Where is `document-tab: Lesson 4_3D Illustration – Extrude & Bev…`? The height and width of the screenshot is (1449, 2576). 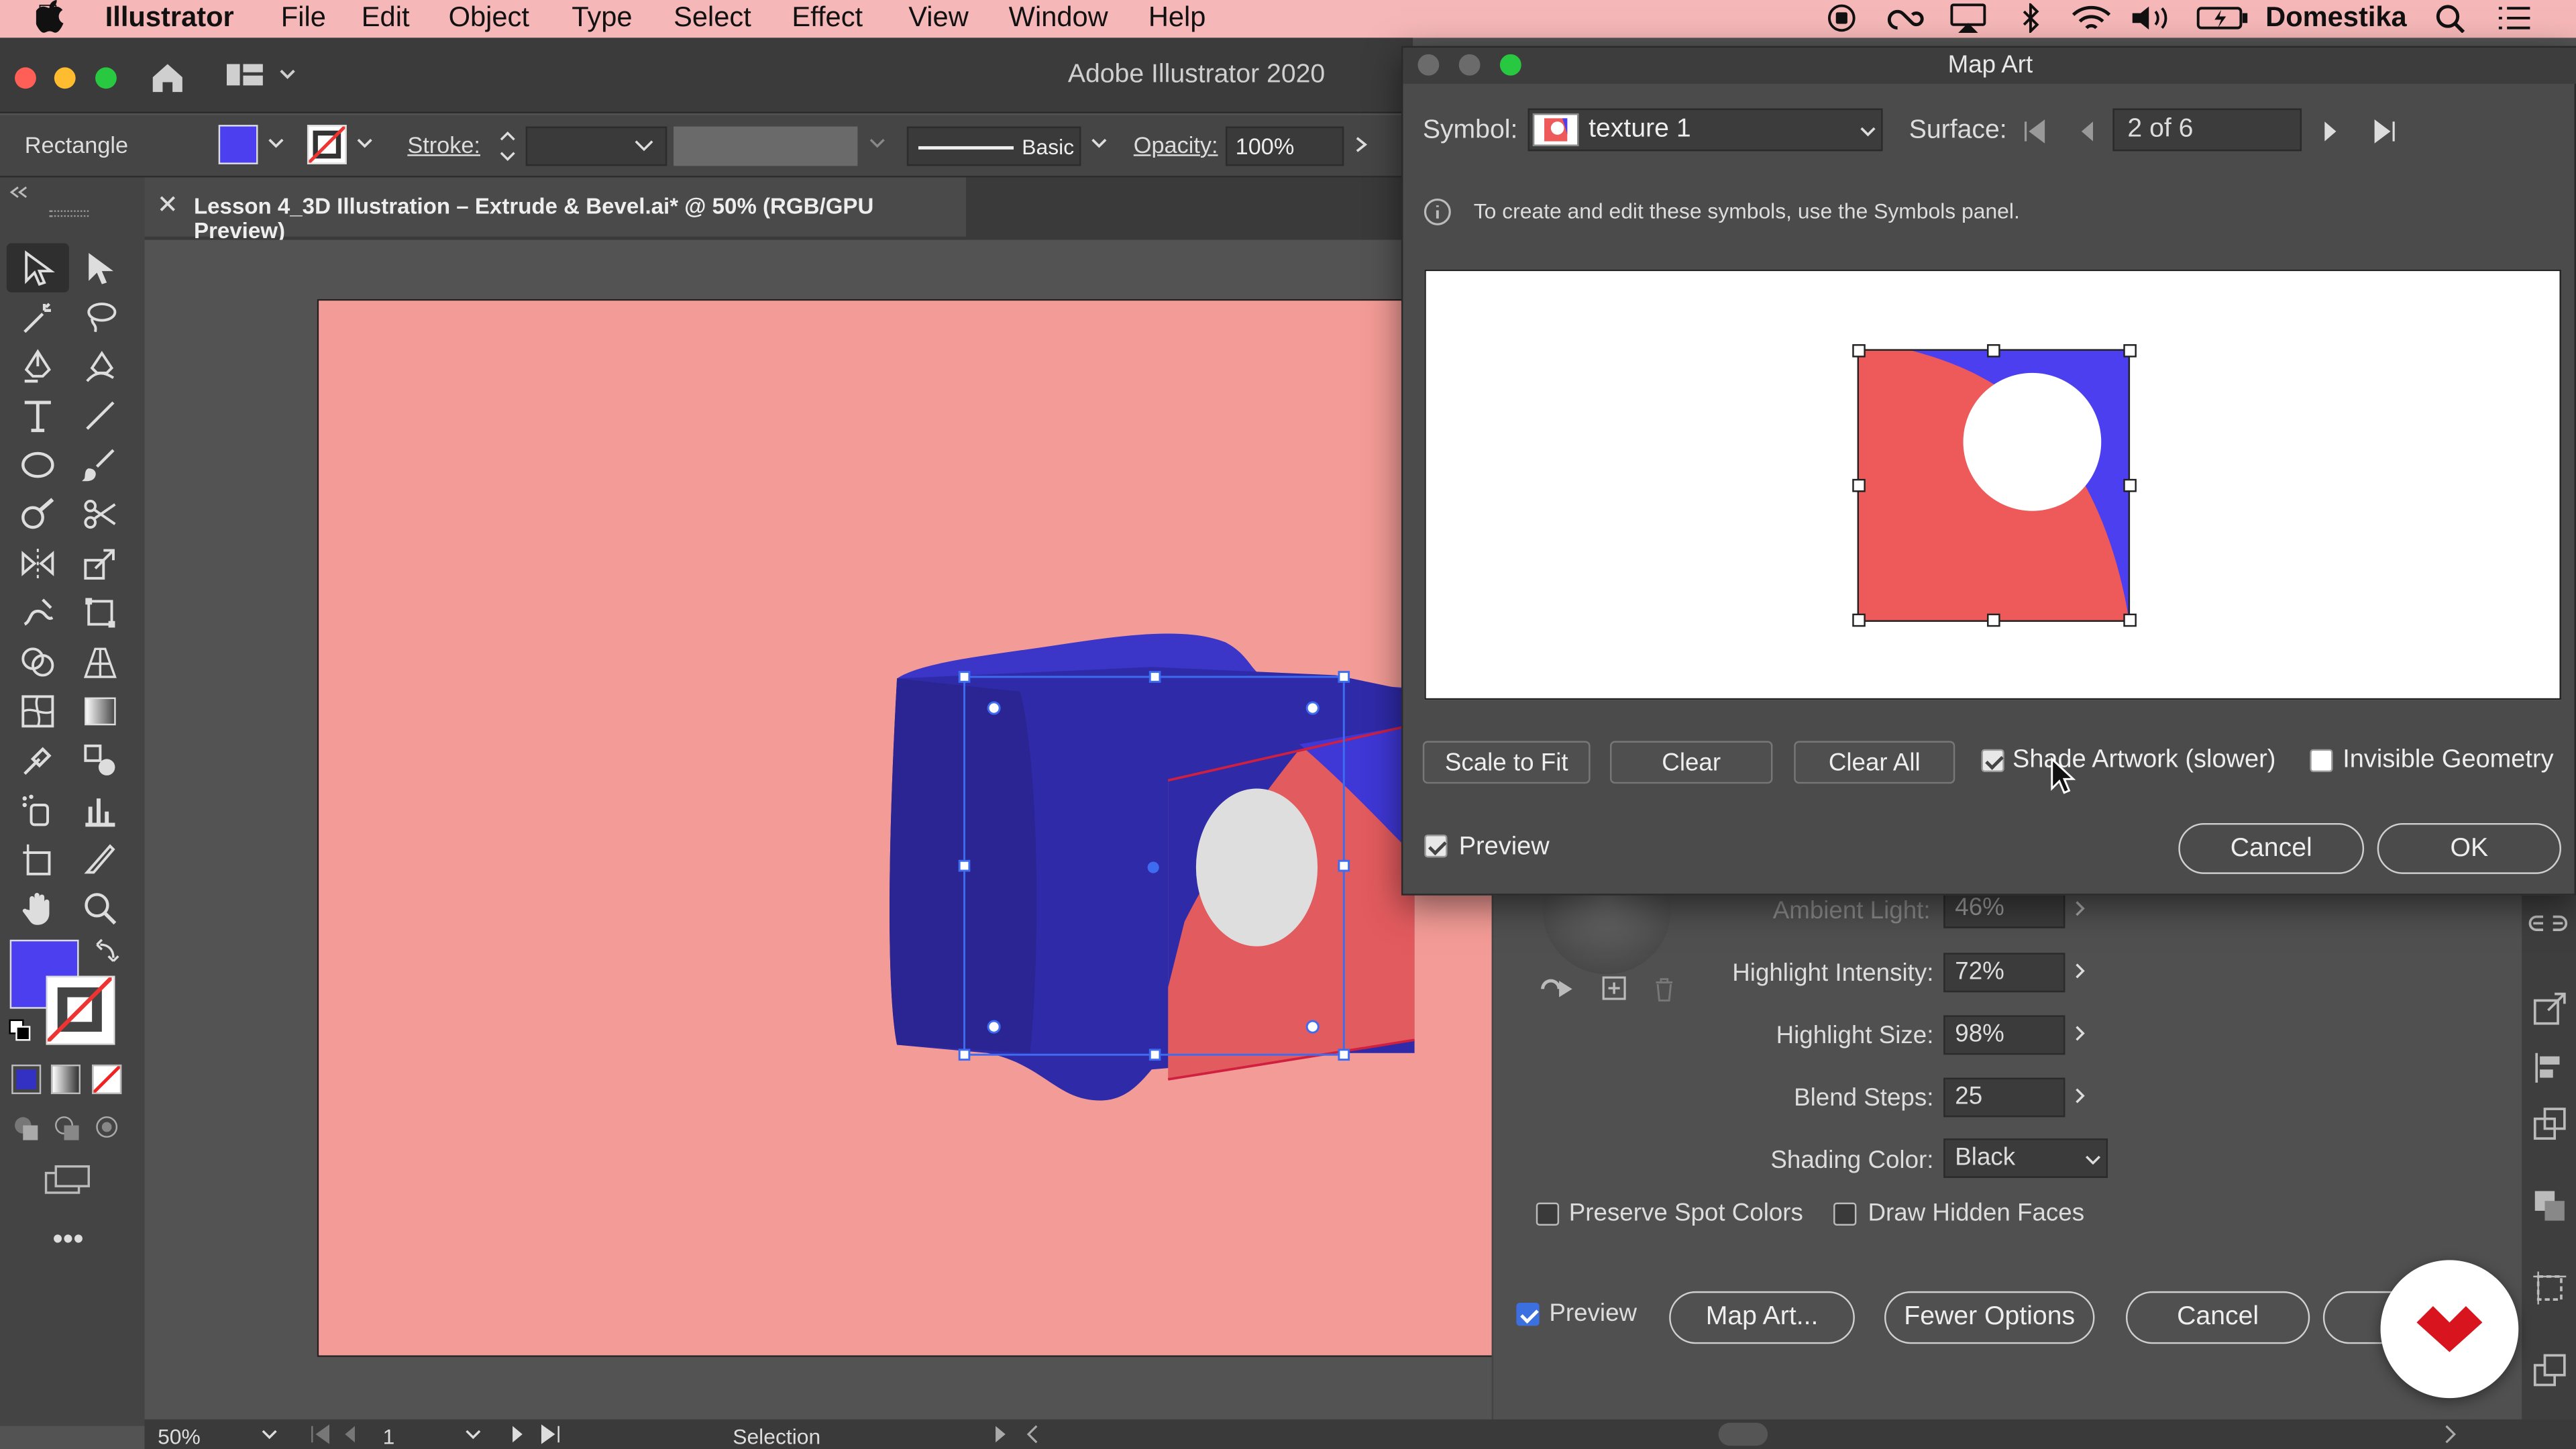
document-tab: Lesson 4_3D Illustration – Extrude & Bev… is located at coordinates (555, 210).